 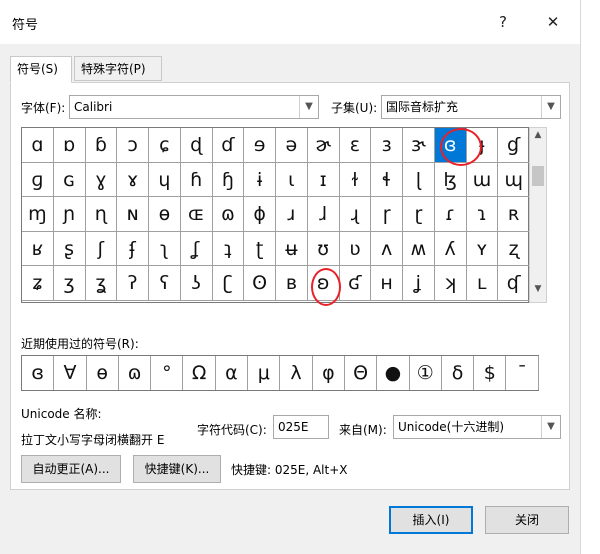 What do you see at coordinates (228, 248) in the screenshot?
I see `symbol-cell: ʇ` at bounding box center [228, 248].